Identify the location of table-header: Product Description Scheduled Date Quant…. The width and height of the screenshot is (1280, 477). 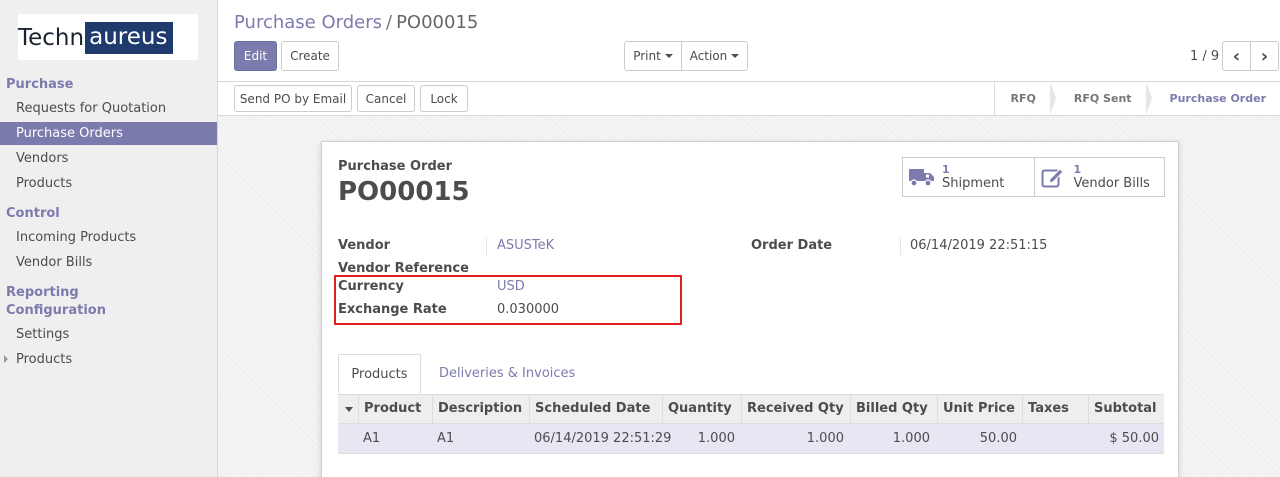
(751, 409).